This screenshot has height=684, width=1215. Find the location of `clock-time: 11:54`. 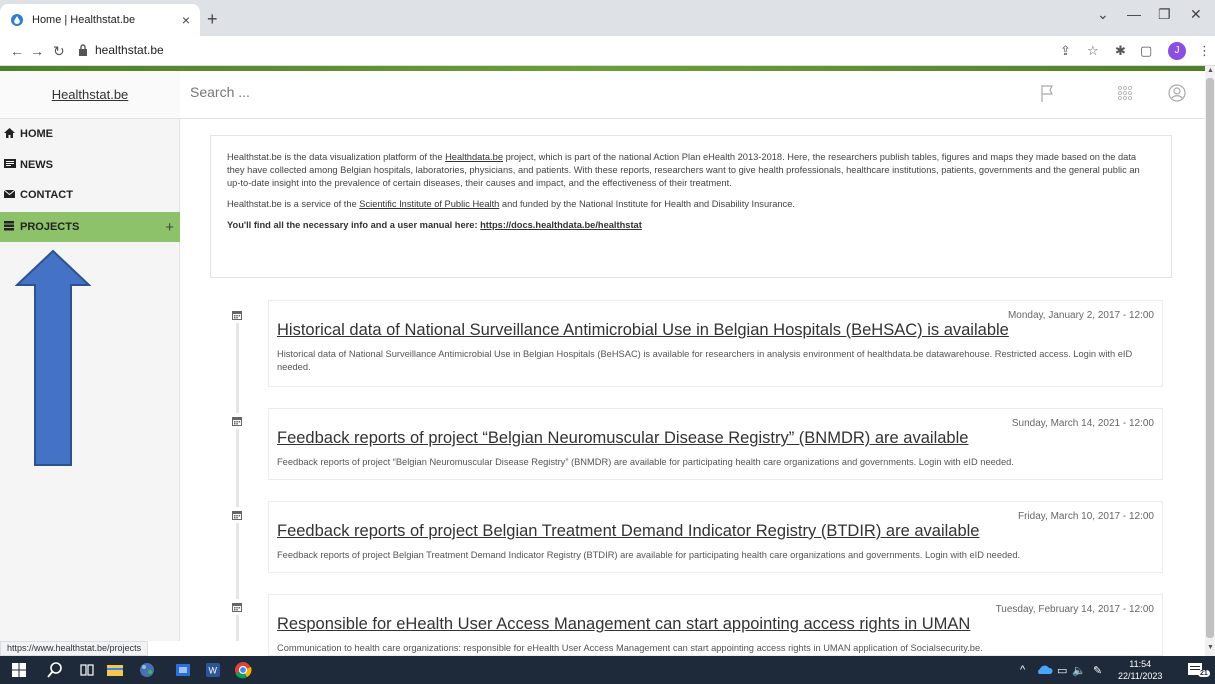

clock-time: 11:54 is located at coordinates (1140, 664).